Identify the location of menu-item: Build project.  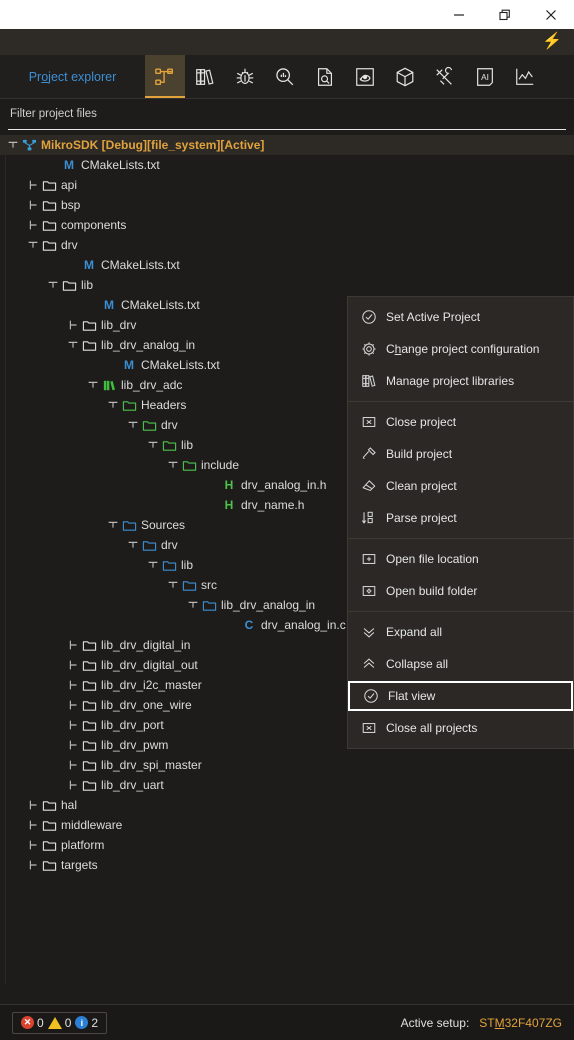
(460, 454).